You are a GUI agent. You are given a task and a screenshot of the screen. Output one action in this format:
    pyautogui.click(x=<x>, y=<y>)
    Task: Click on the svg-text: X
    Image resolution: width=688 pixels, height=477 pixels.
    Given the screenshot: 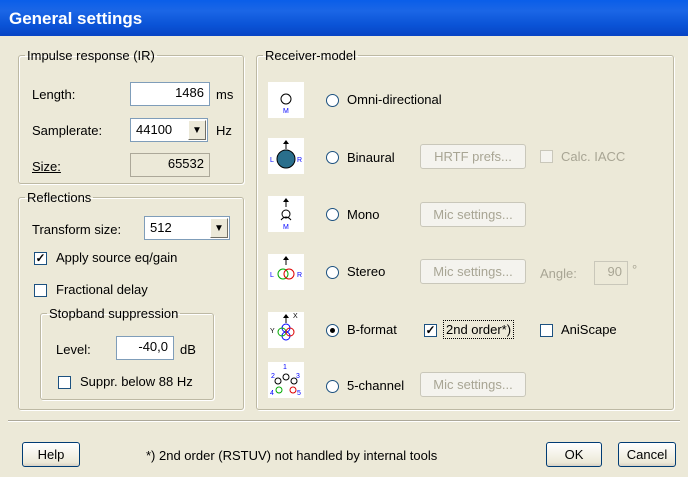 What is the action you would take?
    pyautogui.click(x=295, y=316)
    